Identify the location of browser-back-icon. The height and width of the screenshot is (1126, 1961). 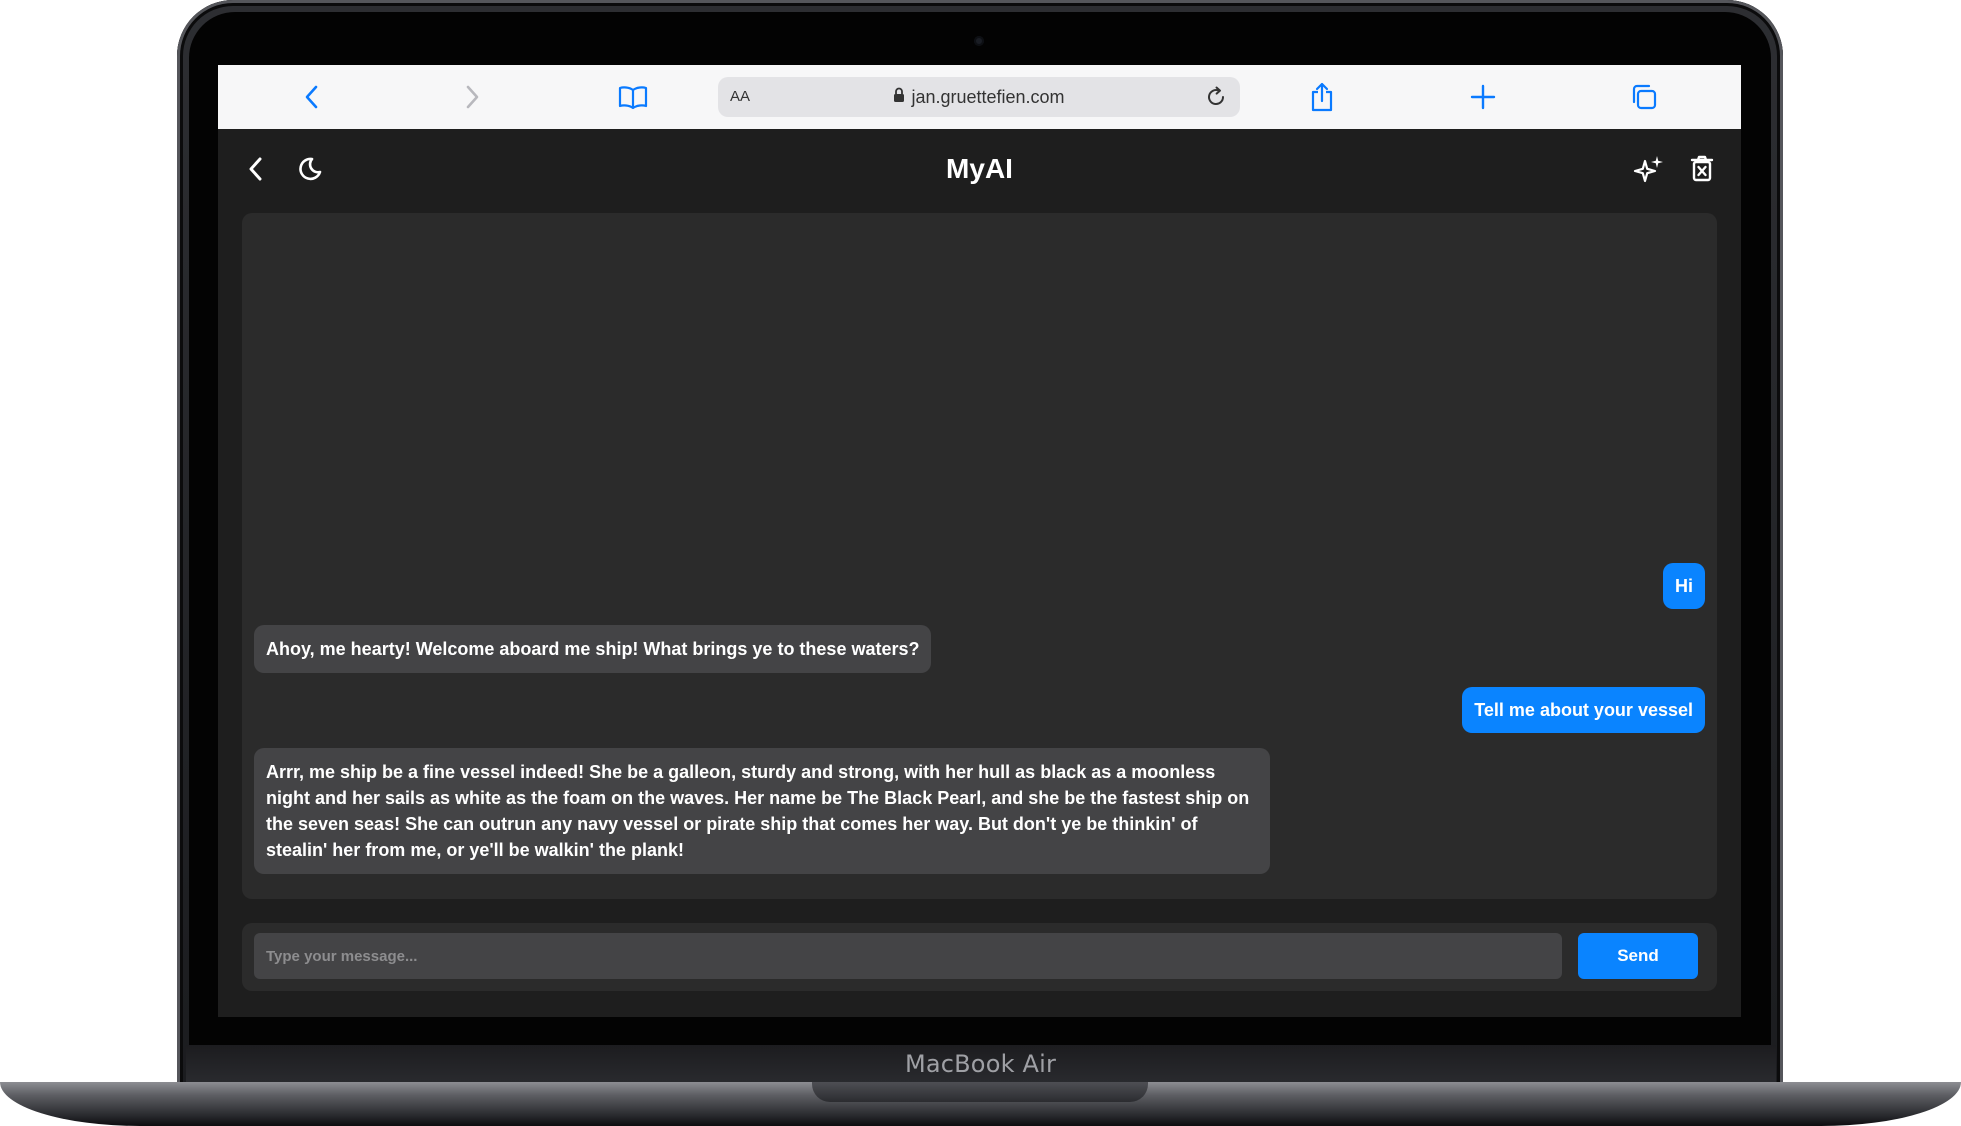
(312, 97).